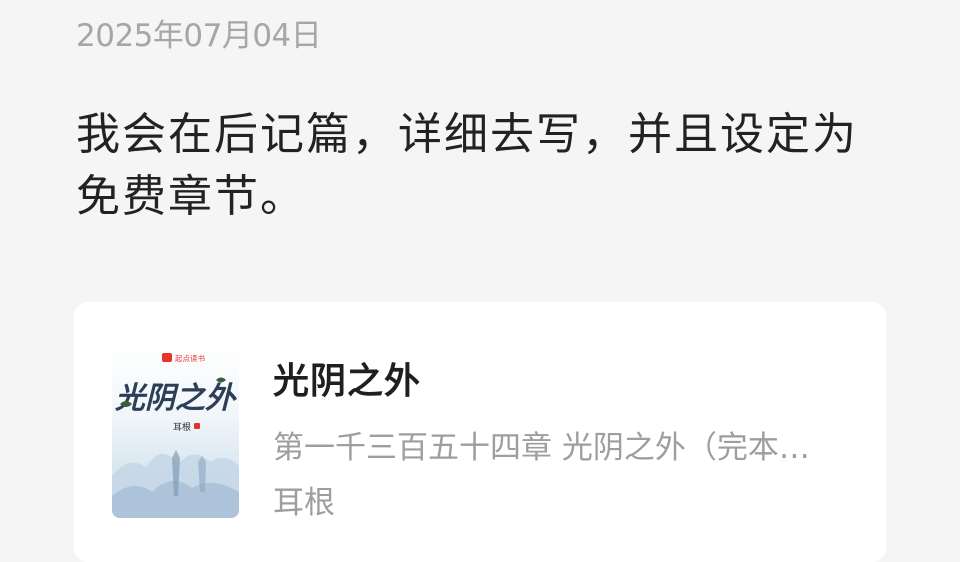 The width and height of the screenshot is (960, 562). I want to click on book-latest-chapter: 第一千三百五十四章 光阴之外（完本感言）, so click(553, 448).